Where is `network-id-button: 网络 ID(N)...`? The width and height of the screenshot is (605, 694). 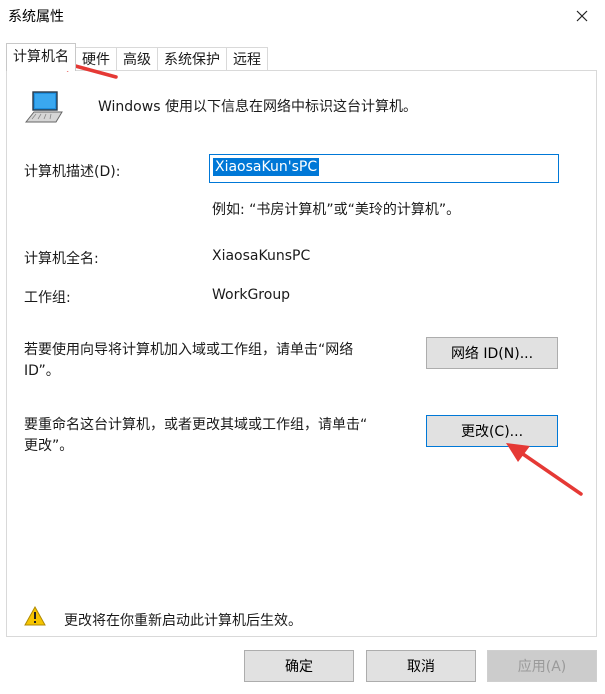
network-id-button: 网络 ID(N)... is located at coordinates (492, 353).